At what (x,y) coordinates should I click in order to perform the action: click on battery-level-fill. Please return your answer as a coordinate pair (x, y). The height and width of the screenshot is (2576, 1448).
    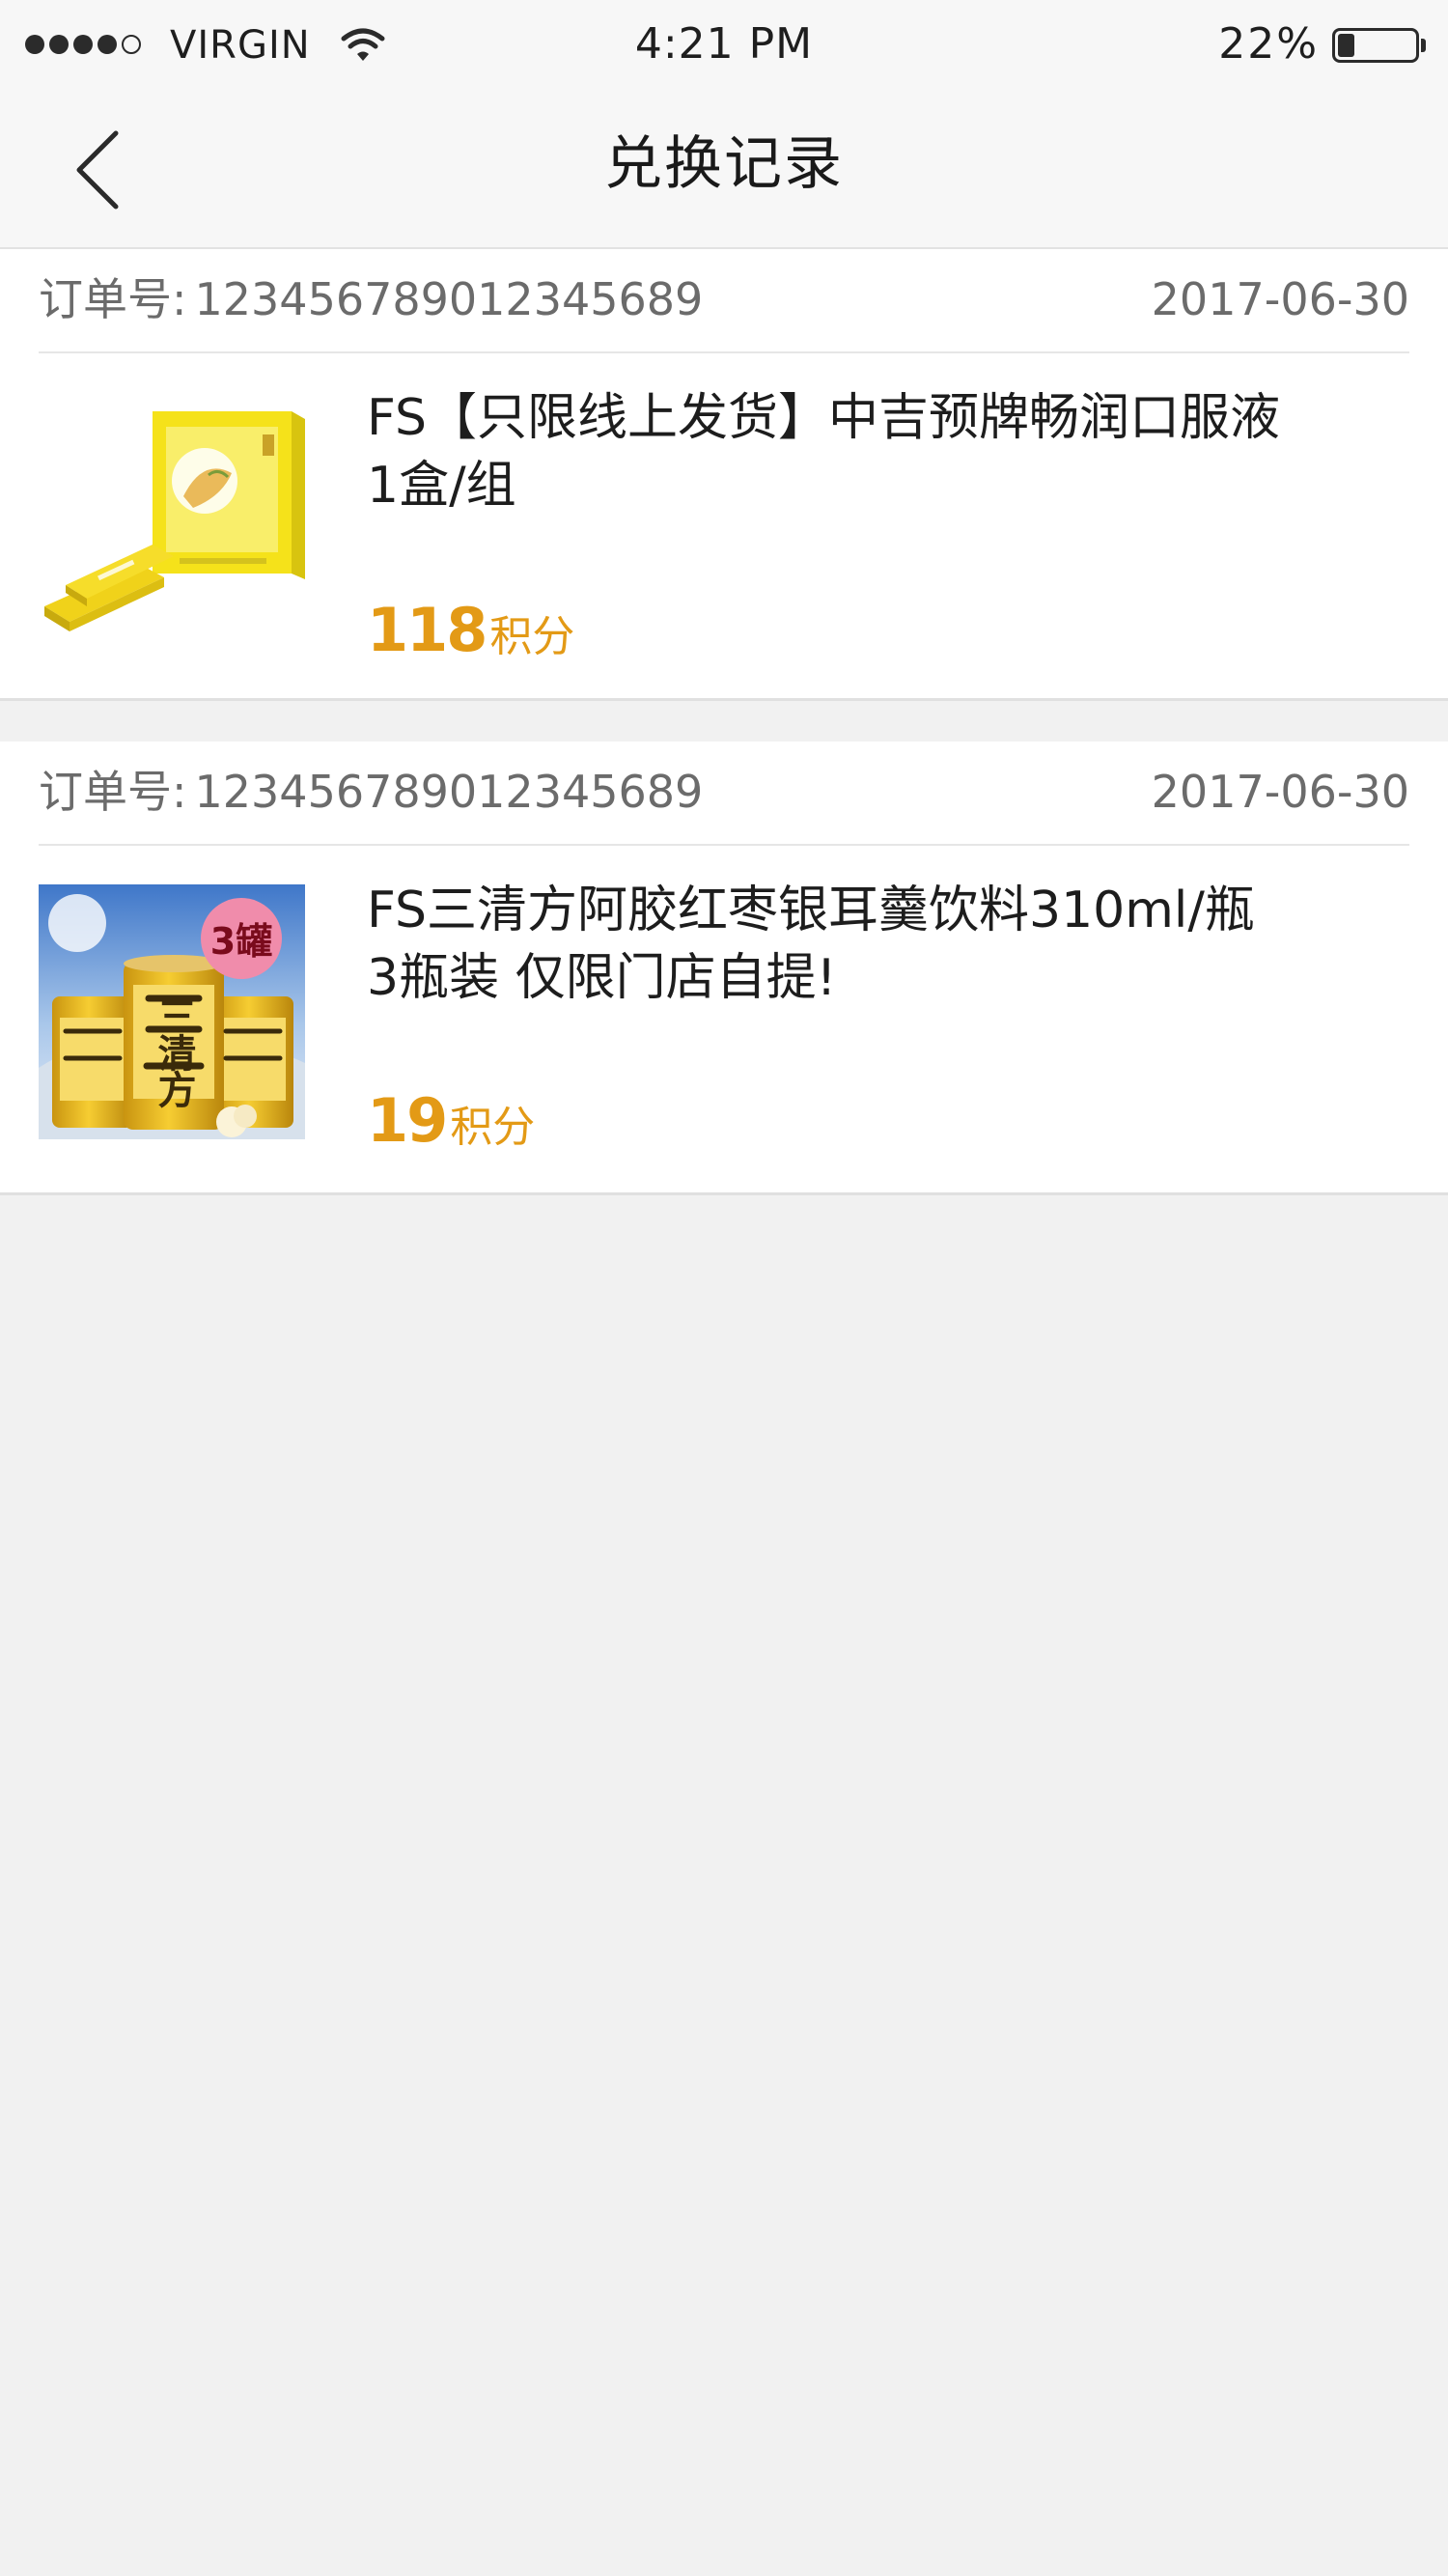
    Looking at the image, I should click on (1347, 46).